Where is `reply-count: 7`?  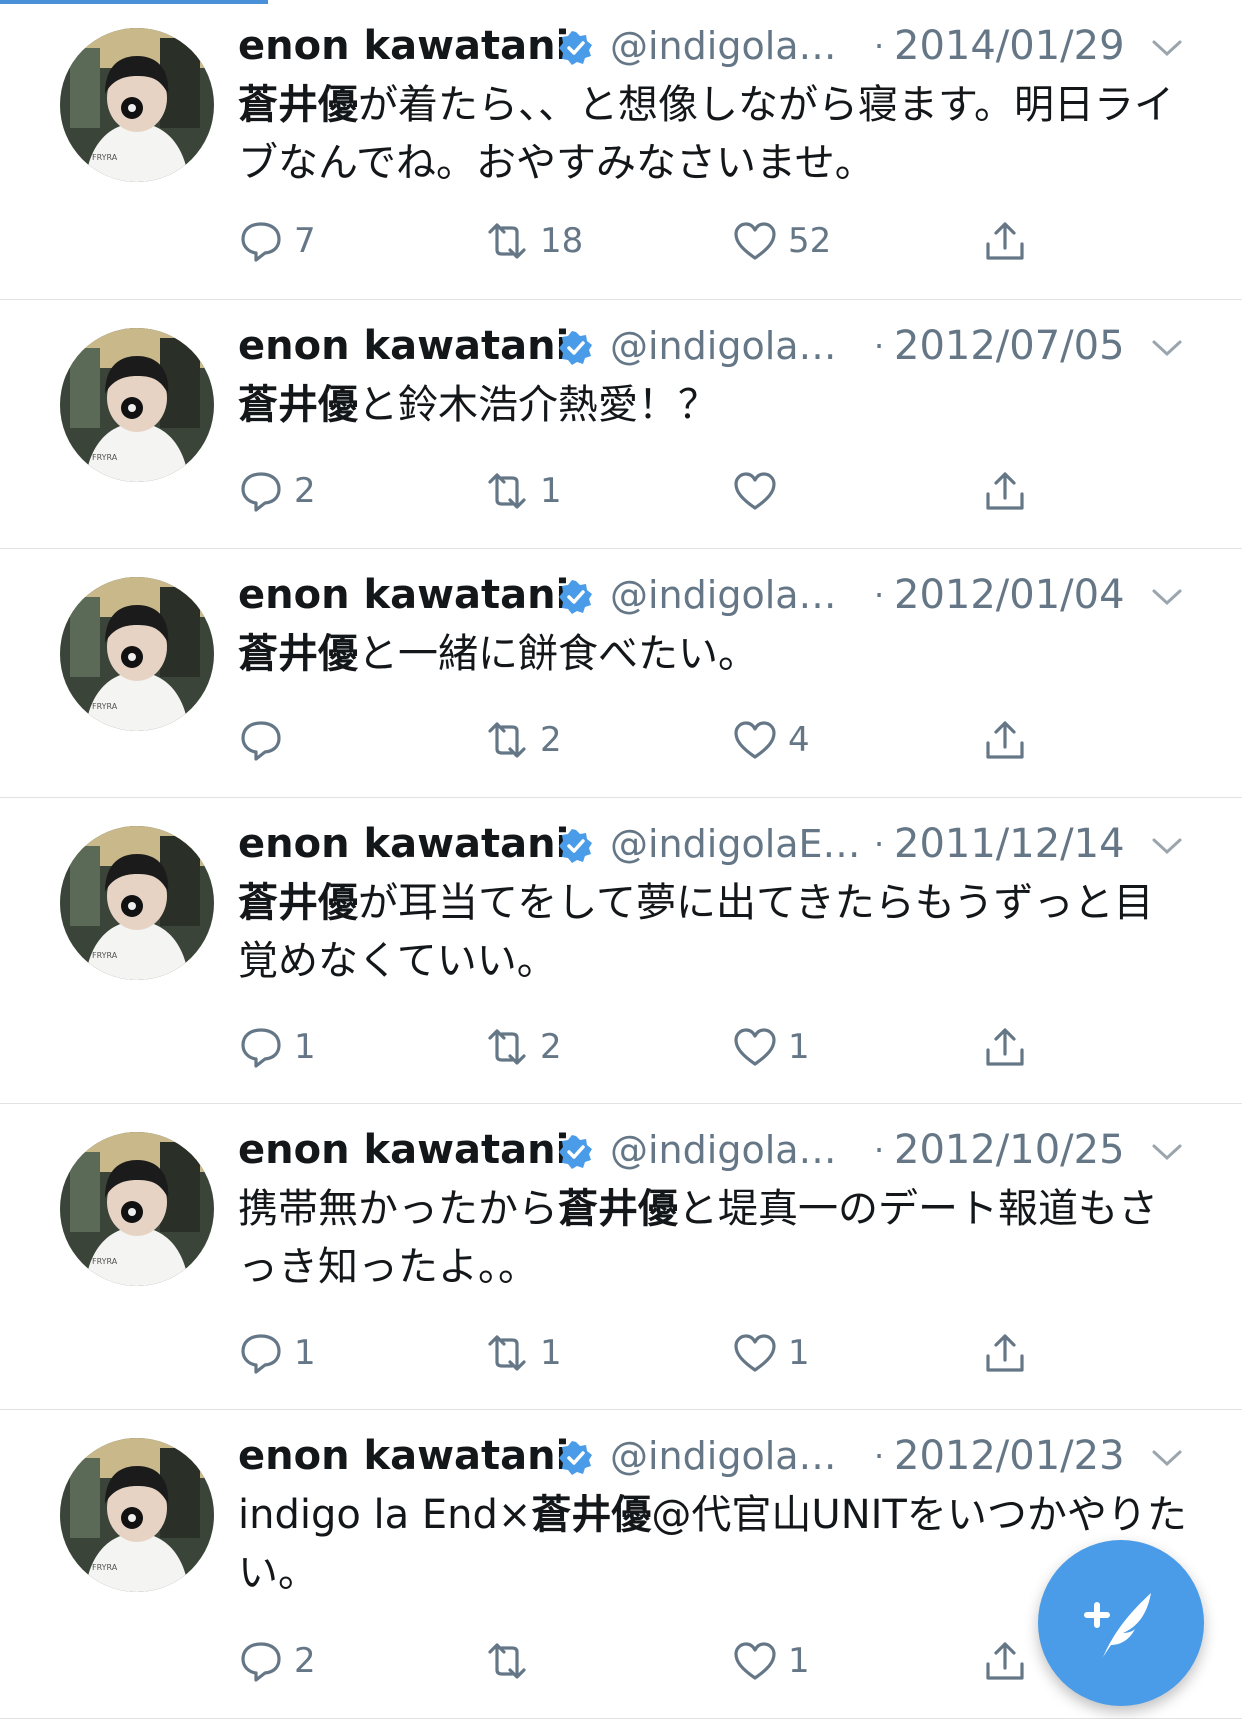 reply-count: 7 is located at coordinates (305, 241).